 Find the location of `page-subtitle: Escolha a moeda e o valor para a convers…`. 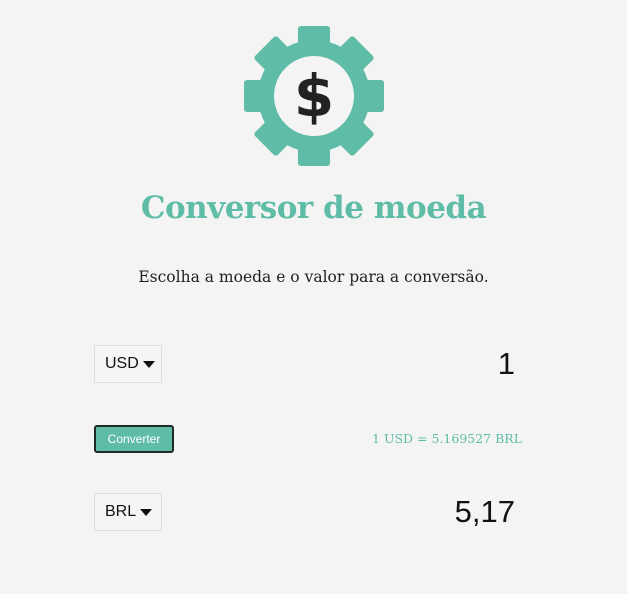

page-subtitle: Escolha a moeda e o valor para a convers… is located at coordinates (313, 277).